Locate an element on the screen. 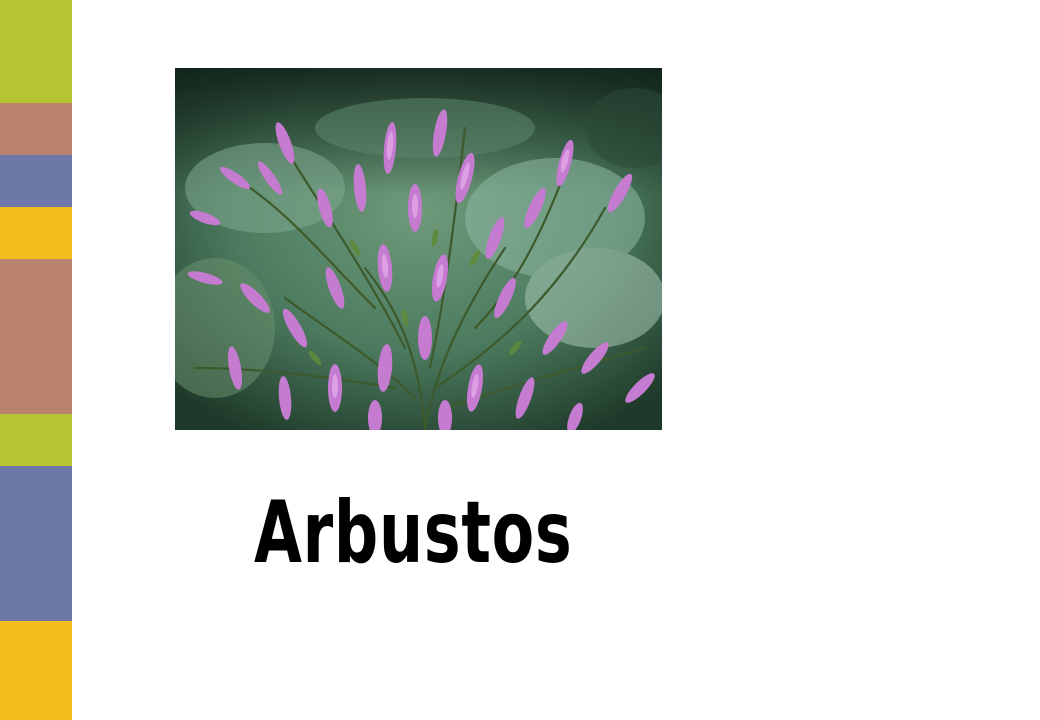  color-block-blue-large is located at coordinates (36, 543).